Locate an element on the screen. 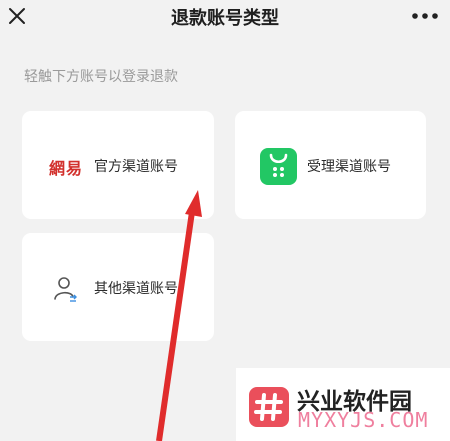 This screenshot has height=441, width=450. other-channel-label: 其他渠道账号 is located at coordinates (136, 289).